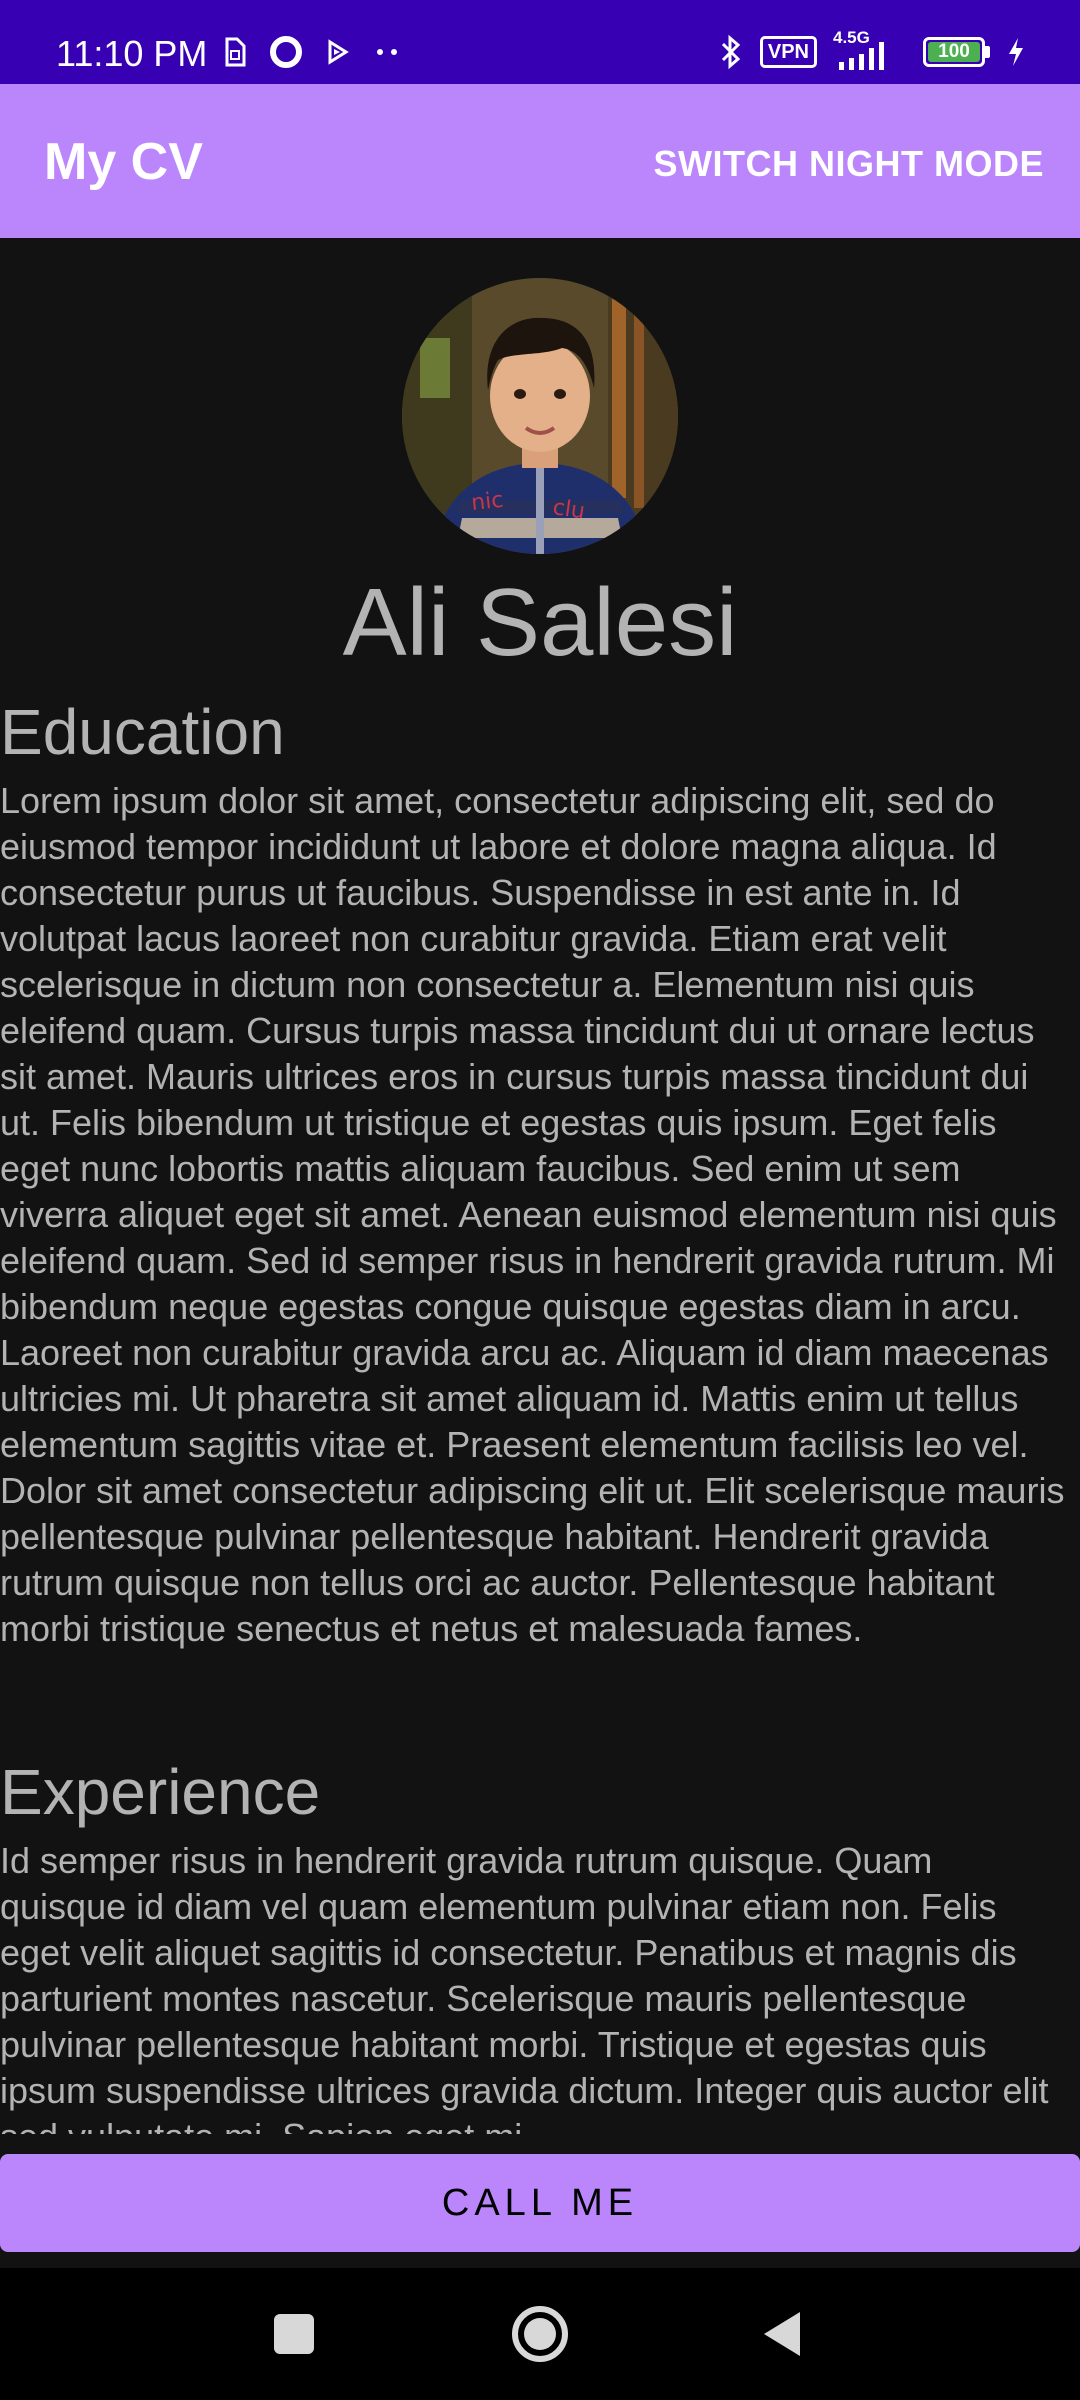 Image resolution: width=1080 pixels, height=2400 pixels. I want to click on charging-icon, so click(1016, 52).